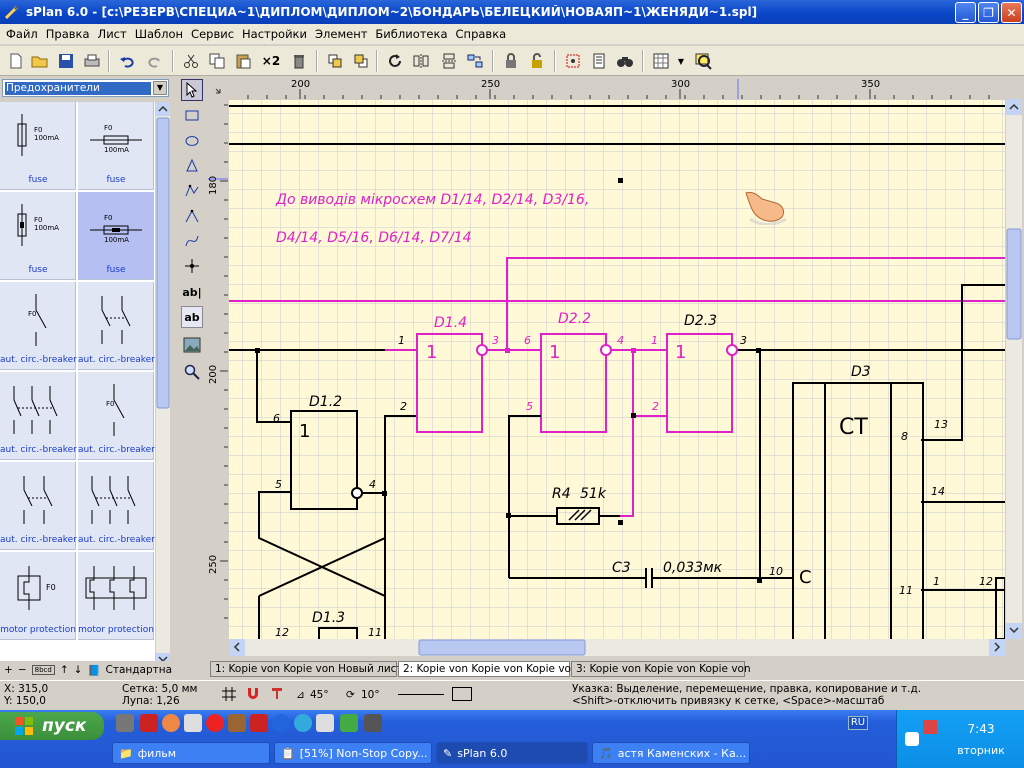  What do you see at coordinates (12, 12) in the screenshot?
I see `splan-app-icon` at bounding box center [12, 12].